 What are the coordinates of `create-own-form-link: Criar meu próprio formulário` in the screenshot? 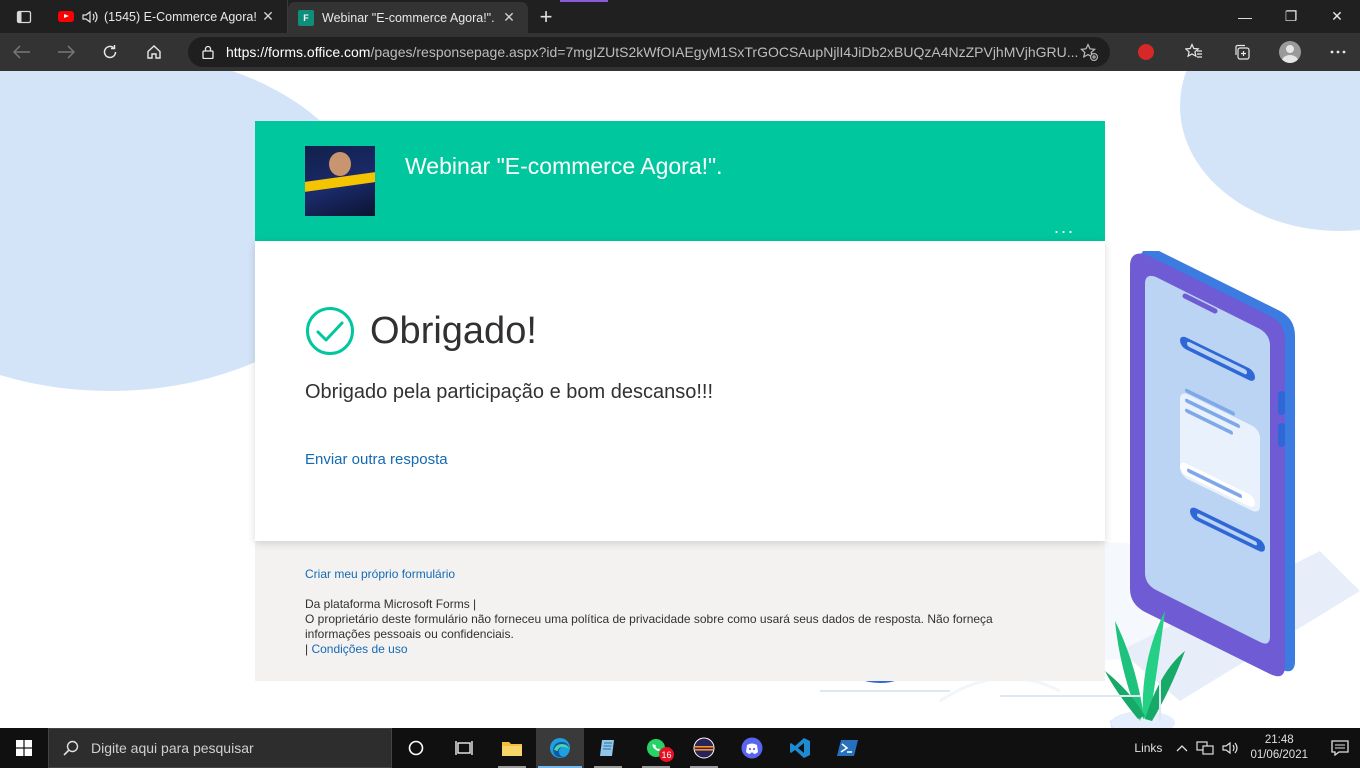 It's located at (380, 574).